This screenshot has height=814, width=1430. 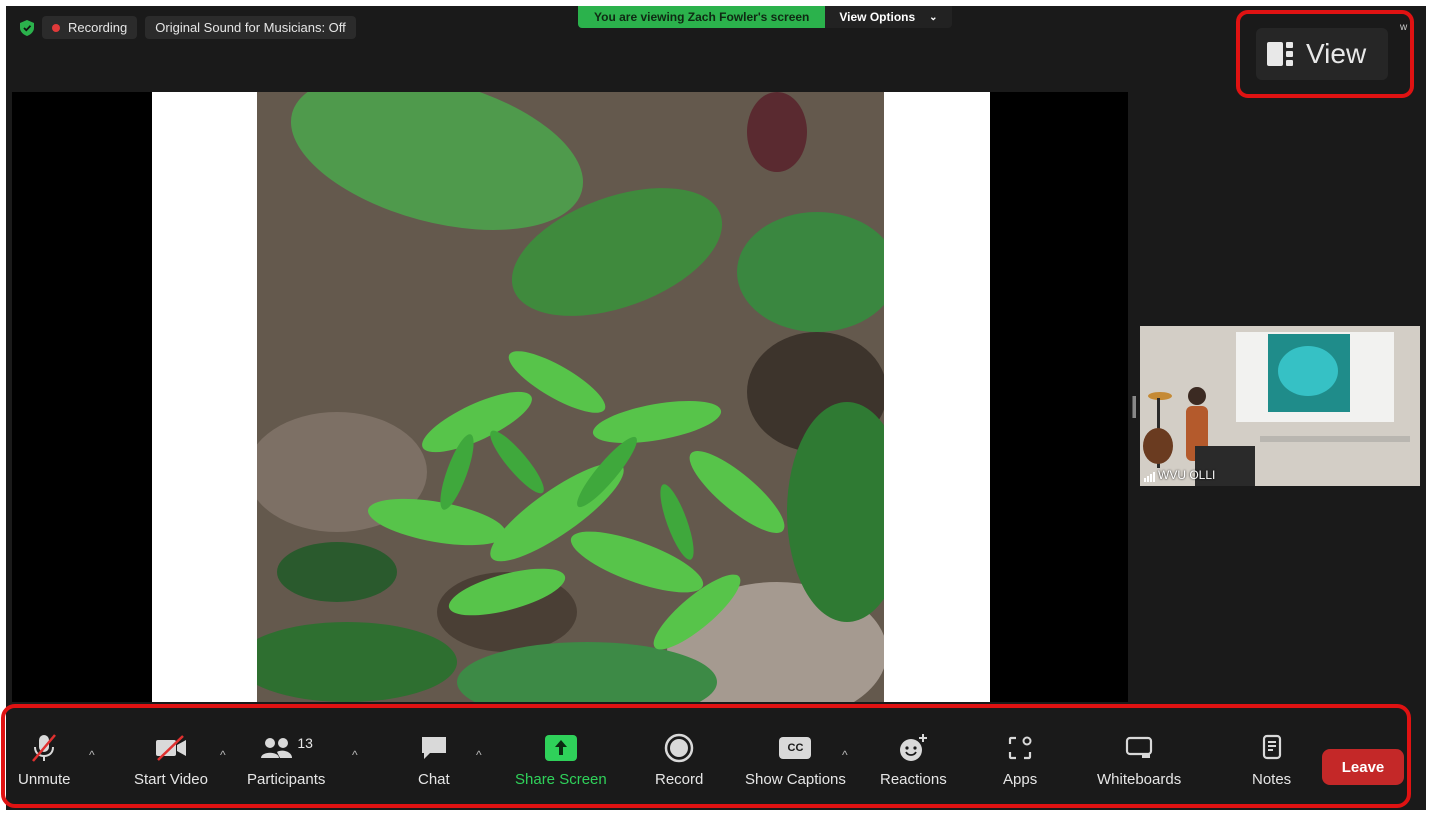 What do you see at coordinates (913, 779) in the screenshot?
I see `reactions-label: Reactions` at bounding box center [913, 779].